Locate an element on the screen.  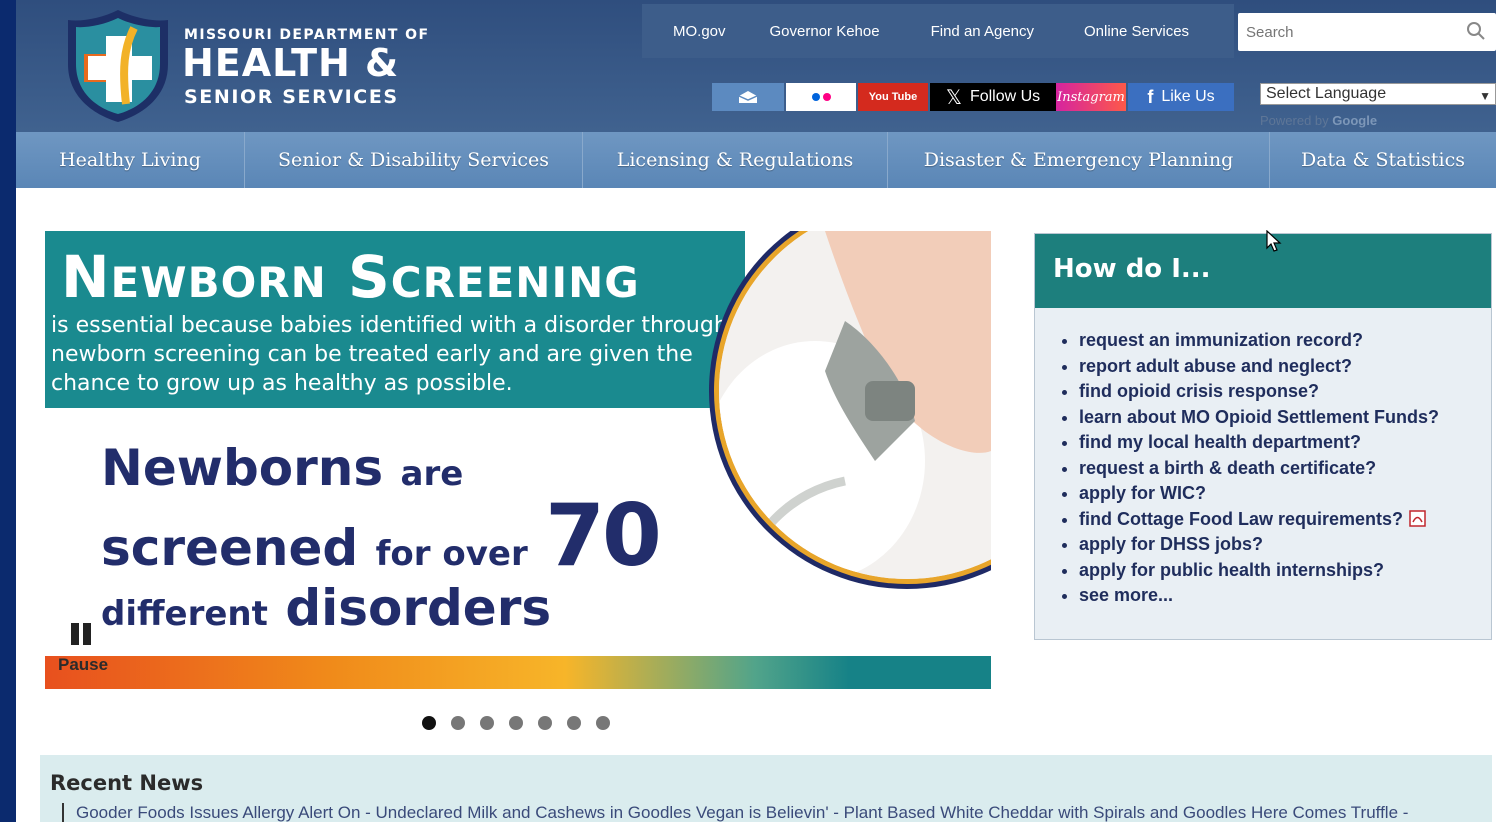
w-for-over: for over is located at coordinates (451, 554).